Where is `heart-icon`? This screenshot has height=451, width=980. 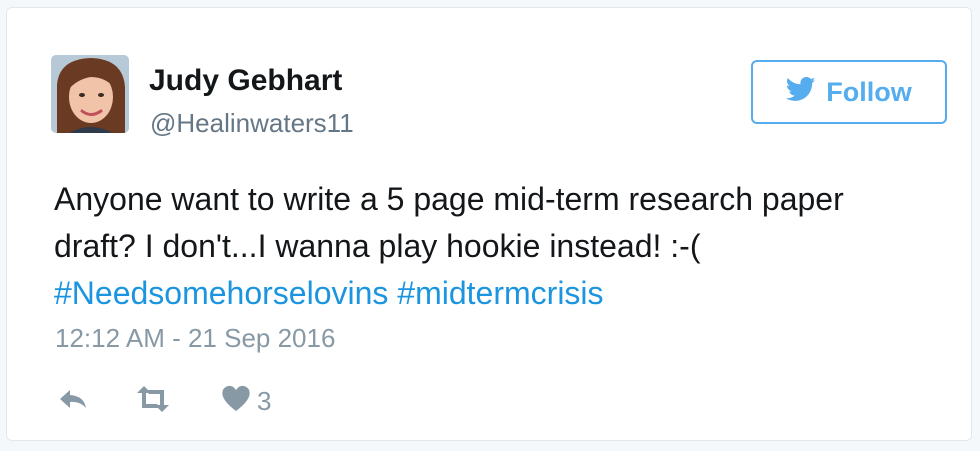
heart-icon is located at coordinates (236, 401).